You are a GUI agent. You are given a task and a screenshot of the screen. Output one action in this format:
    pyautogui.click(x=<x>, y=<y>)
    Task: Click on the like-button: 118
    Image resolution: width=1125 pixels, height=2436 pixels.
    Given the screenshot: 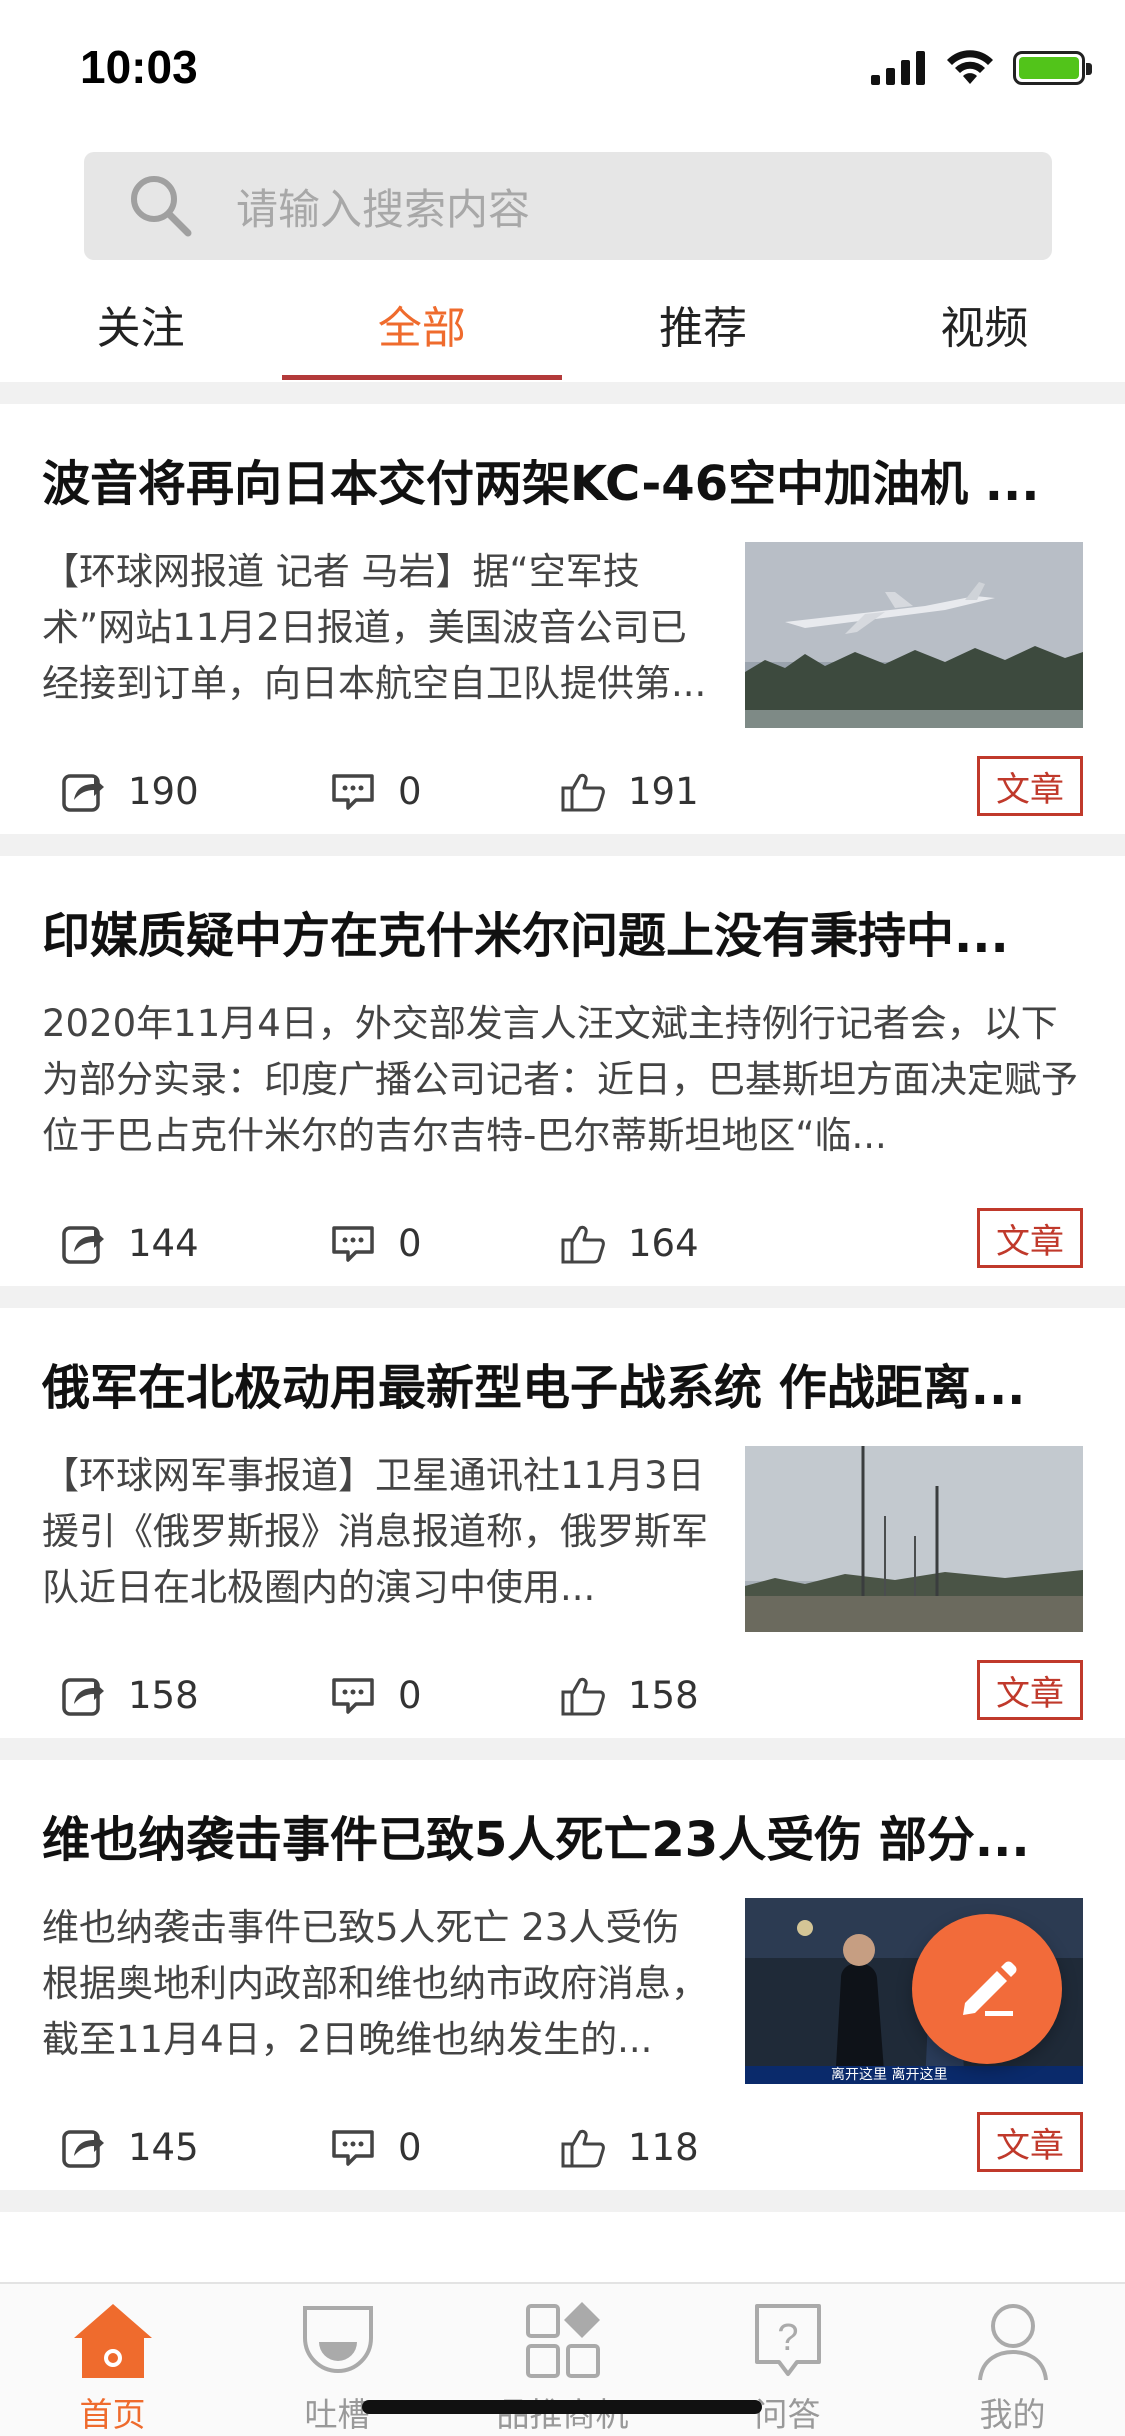 What is the action you would take?
    pyautogui.click(x=660, y=2147)
    